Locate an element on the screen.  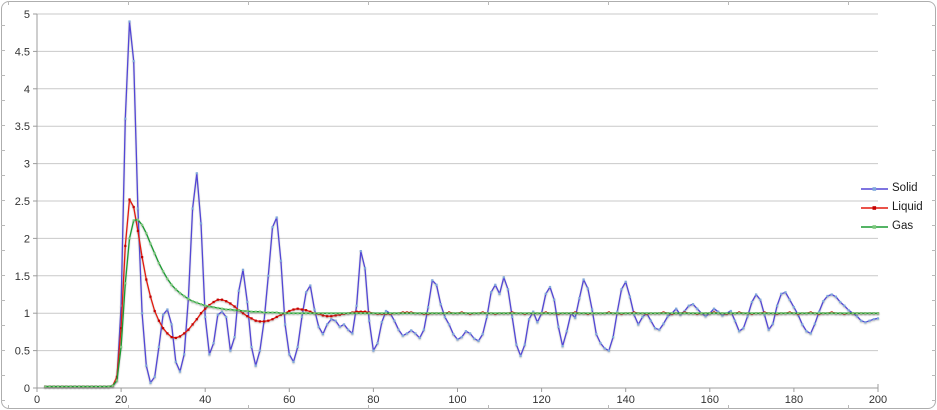
y-tick-label: 3 is located at coordinates (27, 165).